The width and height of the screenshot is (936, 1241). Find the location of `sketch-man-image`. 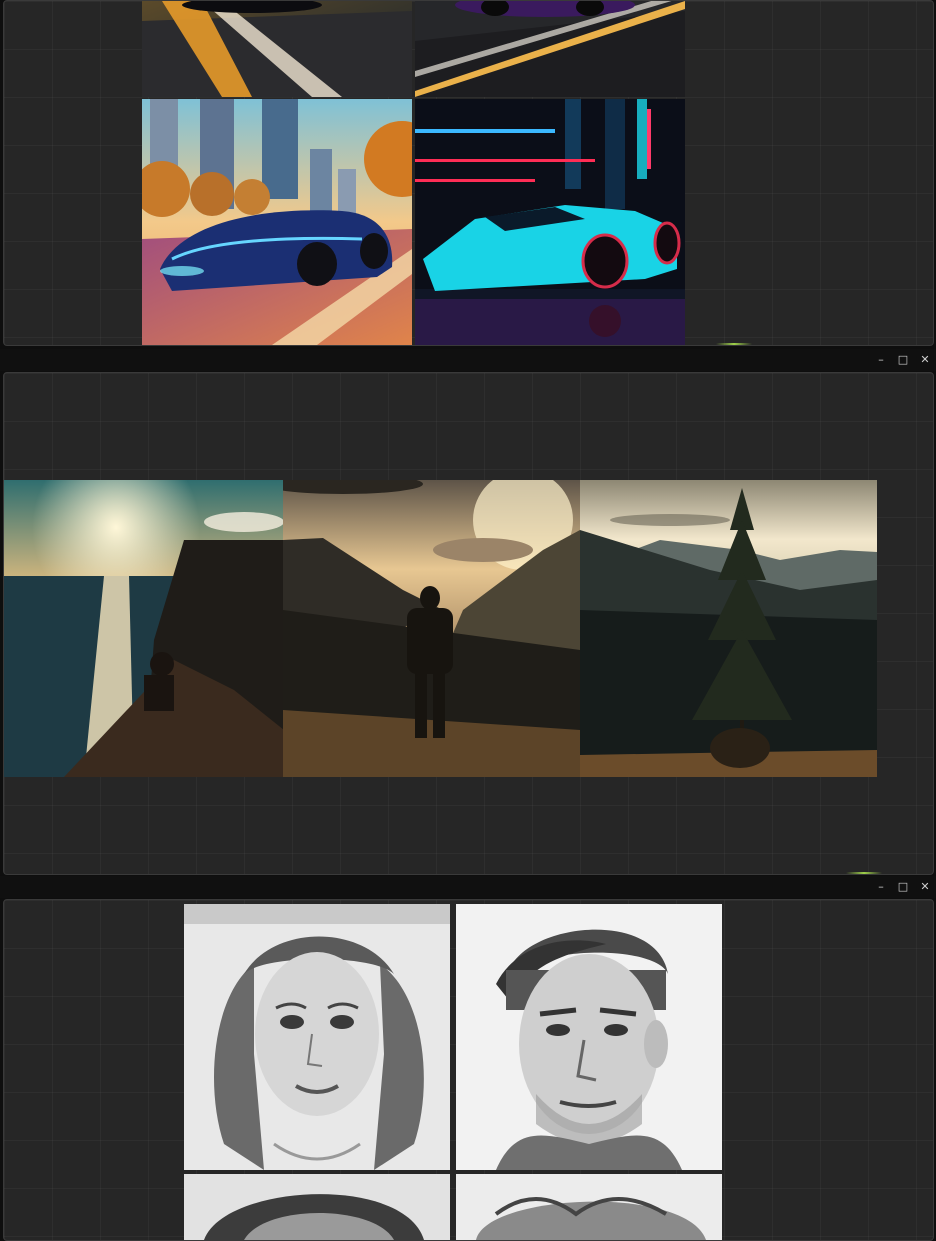

sketch-man-image is located at coordinates (589, 1037).